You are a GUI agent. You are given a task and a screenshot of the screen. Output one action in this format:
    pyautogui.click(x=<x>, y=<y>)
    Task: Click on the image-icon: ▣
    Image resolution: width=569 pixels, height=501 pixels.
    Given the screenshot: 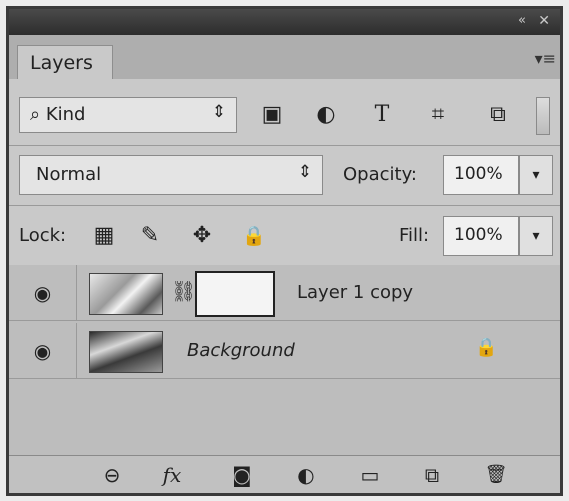 What is the action you would take?
    pyautogui.click(x=272, y=115)
    